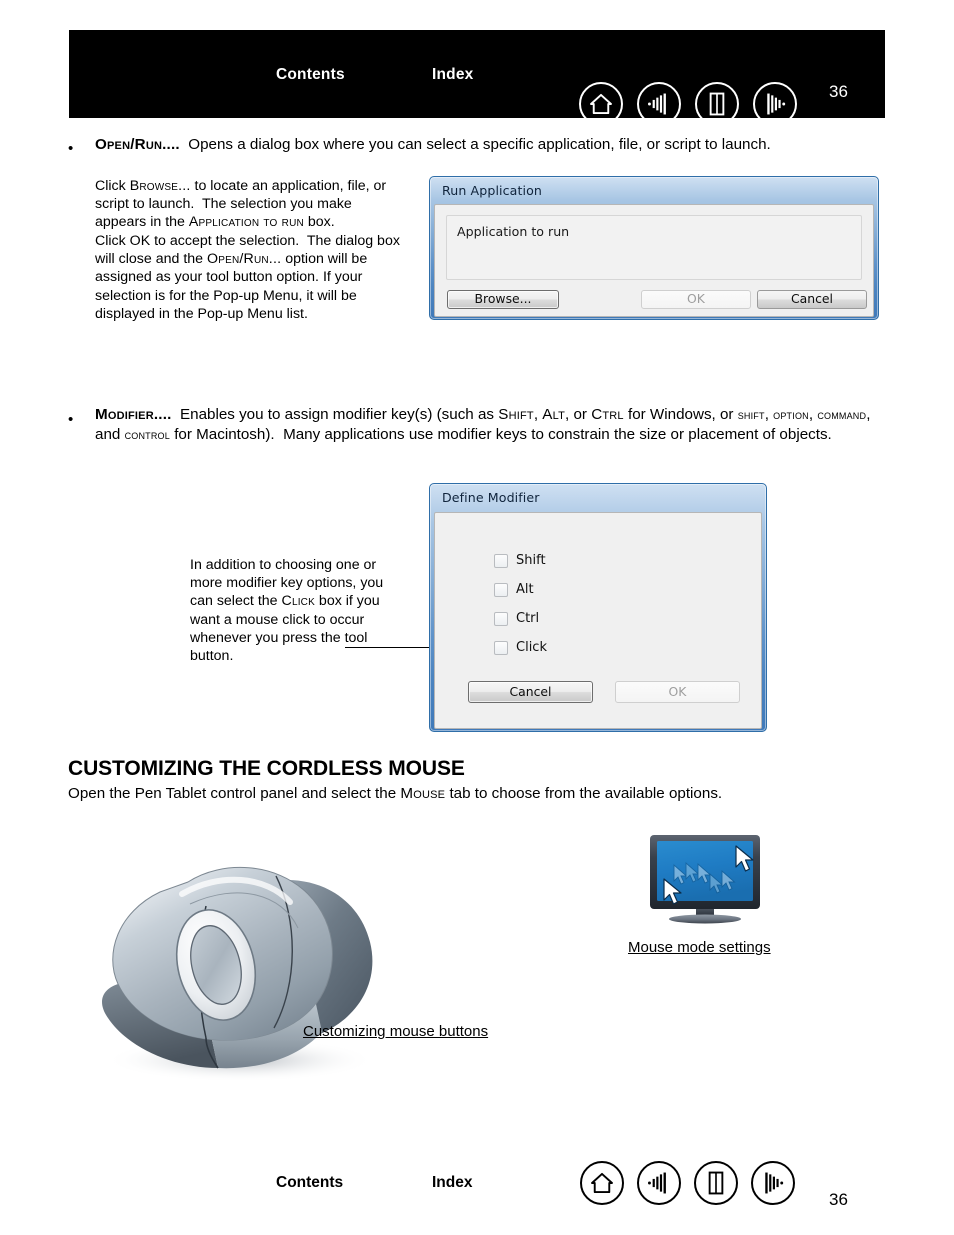 Image resolution: width=954 pixels, height=1235 pixels. I want to click on click-checkbox, so click(501, 647).